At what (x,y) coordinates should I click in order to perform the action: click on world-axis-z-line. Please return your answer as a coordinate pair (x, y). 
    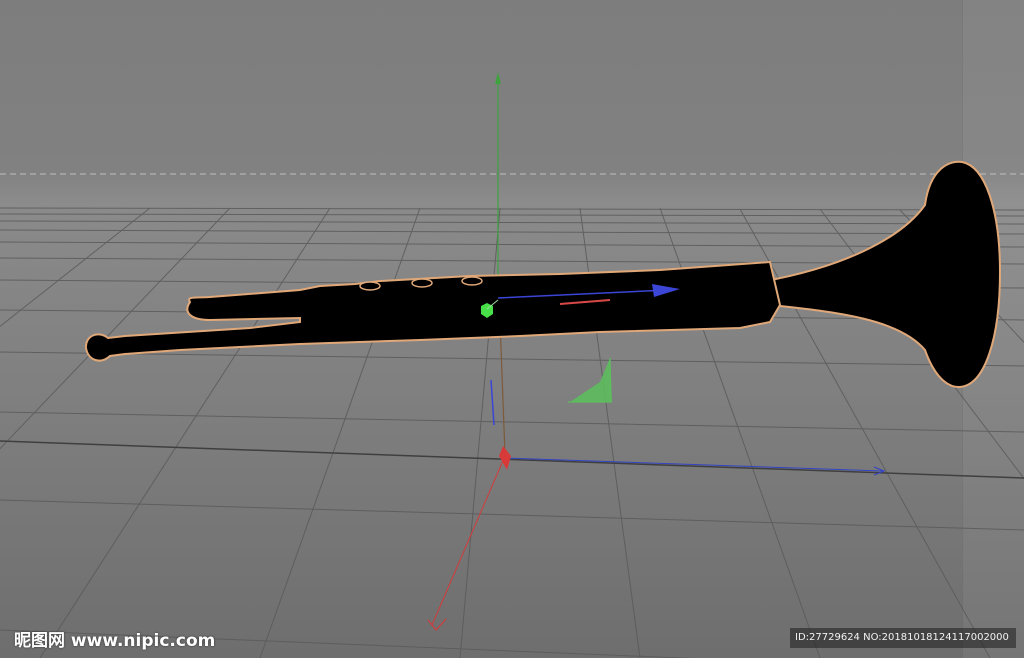
    Looking at the image, I should click on (693, 464).